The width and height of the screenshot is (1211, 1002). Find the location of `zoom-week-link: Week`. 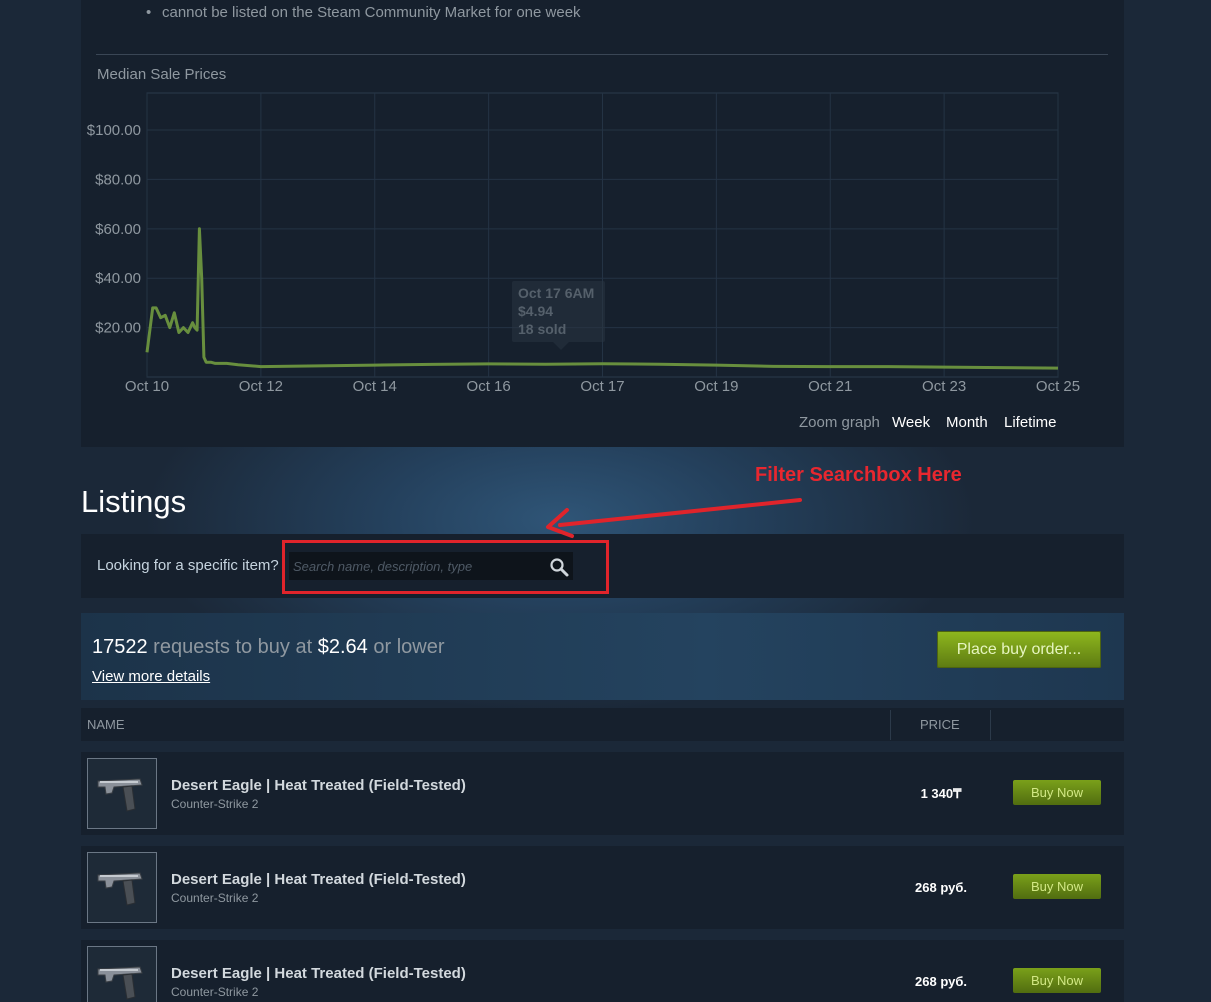

zoom-week-link: Week is located at coordinates (911, 422).